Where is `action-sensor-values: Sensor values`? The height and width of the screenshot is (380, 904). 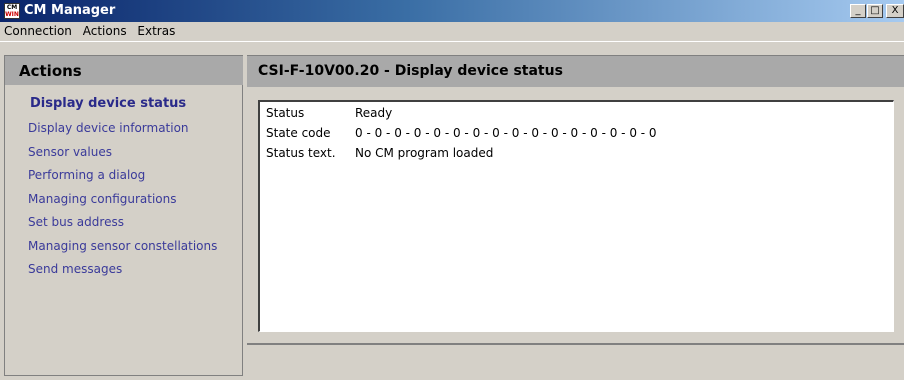 action-sensor-values: Sensor values is located at coordinates (70, 152).